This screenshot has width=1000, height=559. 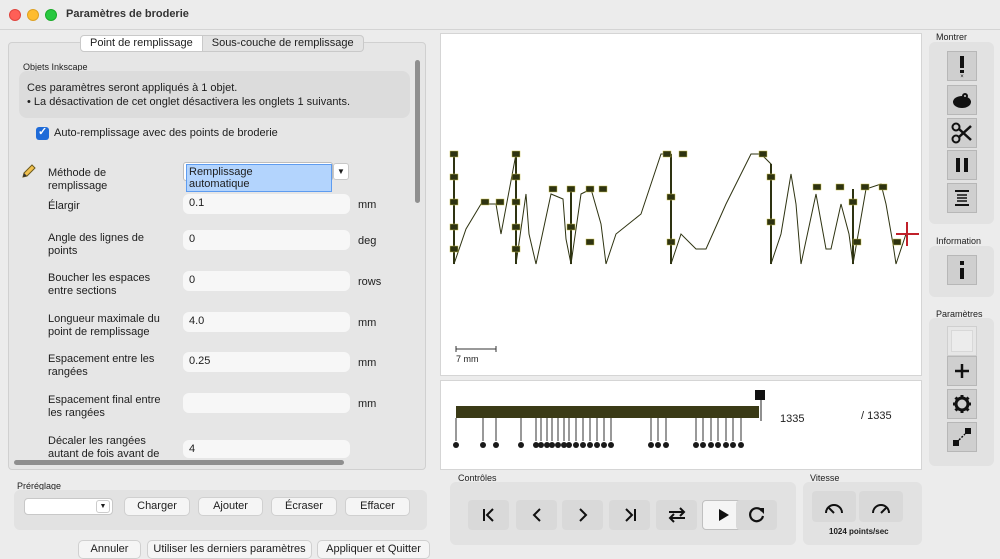 What do you see at coordinates (377, 506) in the screenshot?
I see `delete-button: Effacer` at bounding box center [377, 506].